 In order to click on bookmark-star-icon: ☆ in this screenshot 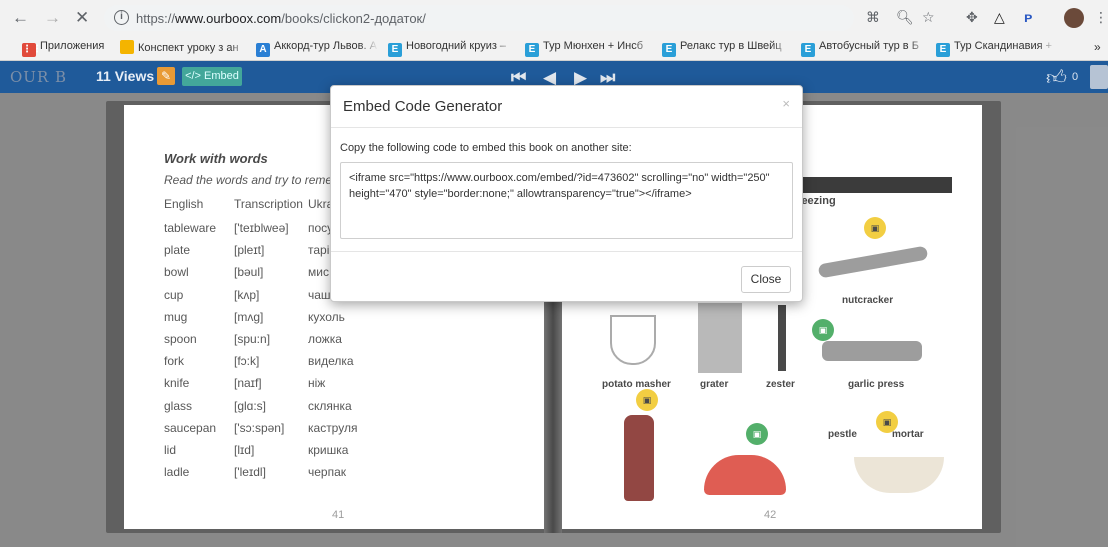, I will do `click(928, 17)`.